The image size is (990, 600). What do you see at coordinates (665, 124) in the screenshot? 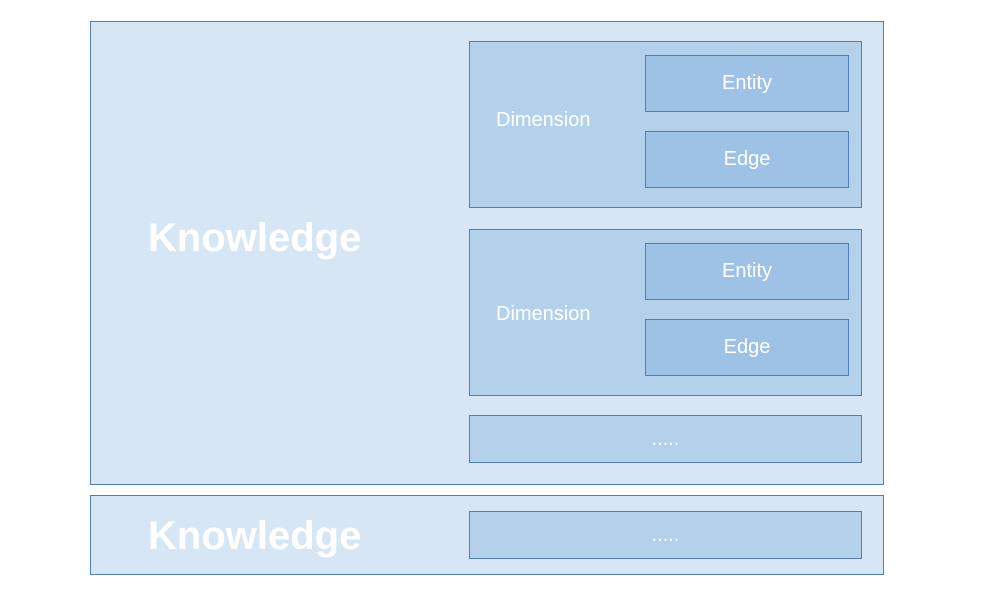
I see `dimension-box-1: Dimension Entity Edge` at bounding box center [665, 124].